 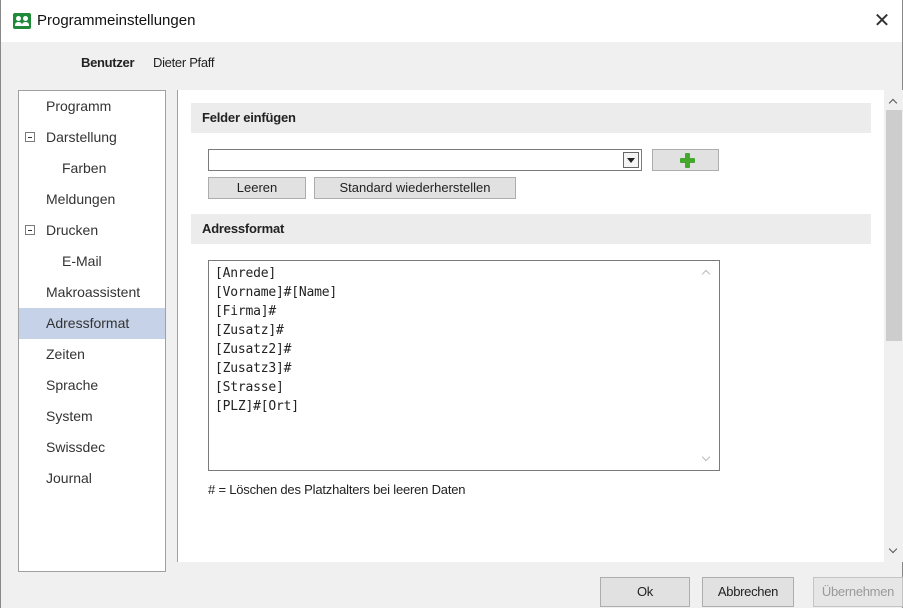 I want to click on tree-item-drucken: Drucken, so click(x=92, y=230).